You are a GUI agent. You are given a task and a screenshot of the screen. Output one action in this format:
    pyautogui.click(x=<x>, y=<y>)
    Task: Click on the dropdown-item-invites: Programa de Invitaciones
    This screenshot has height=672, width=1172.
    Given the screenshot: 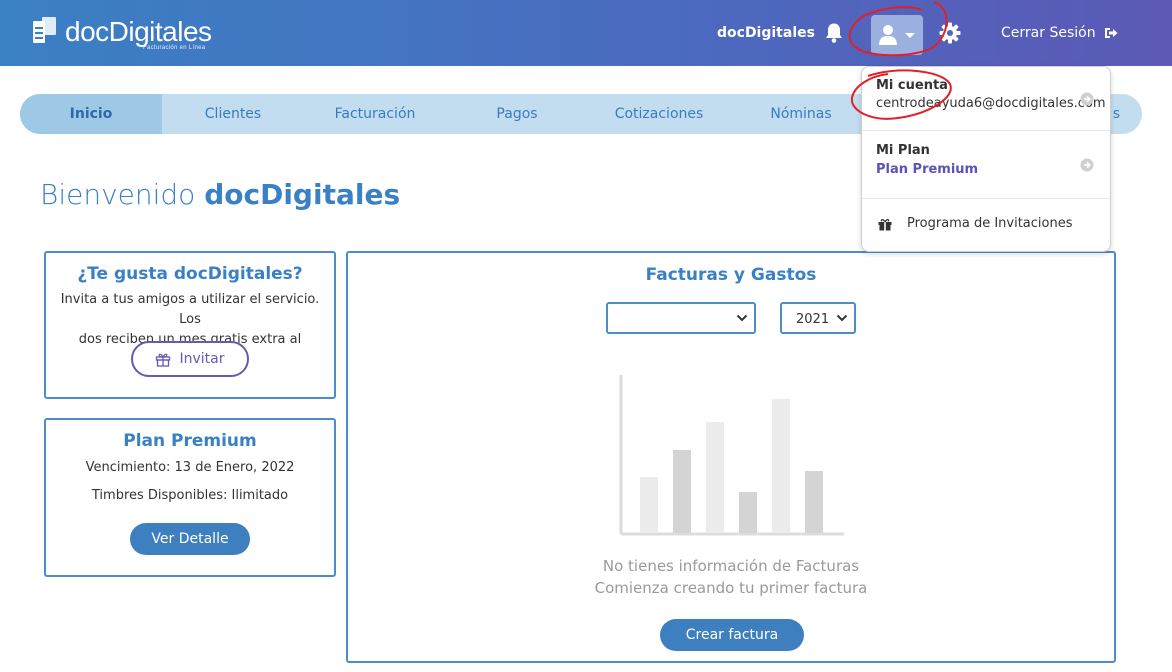 What is the action you would take?
    pyautogui.click(x=990, y=223)
    